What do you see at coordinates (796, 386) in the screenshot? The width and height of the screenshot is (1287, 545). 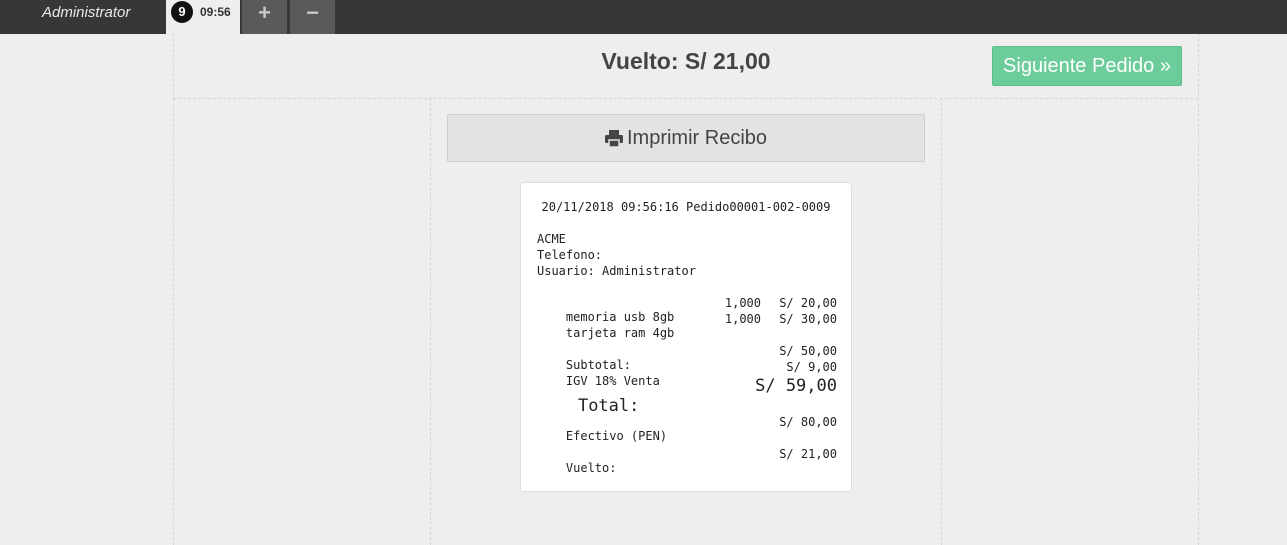 I see `total-value: S/ 59,00` at bounding box center [796, 386].